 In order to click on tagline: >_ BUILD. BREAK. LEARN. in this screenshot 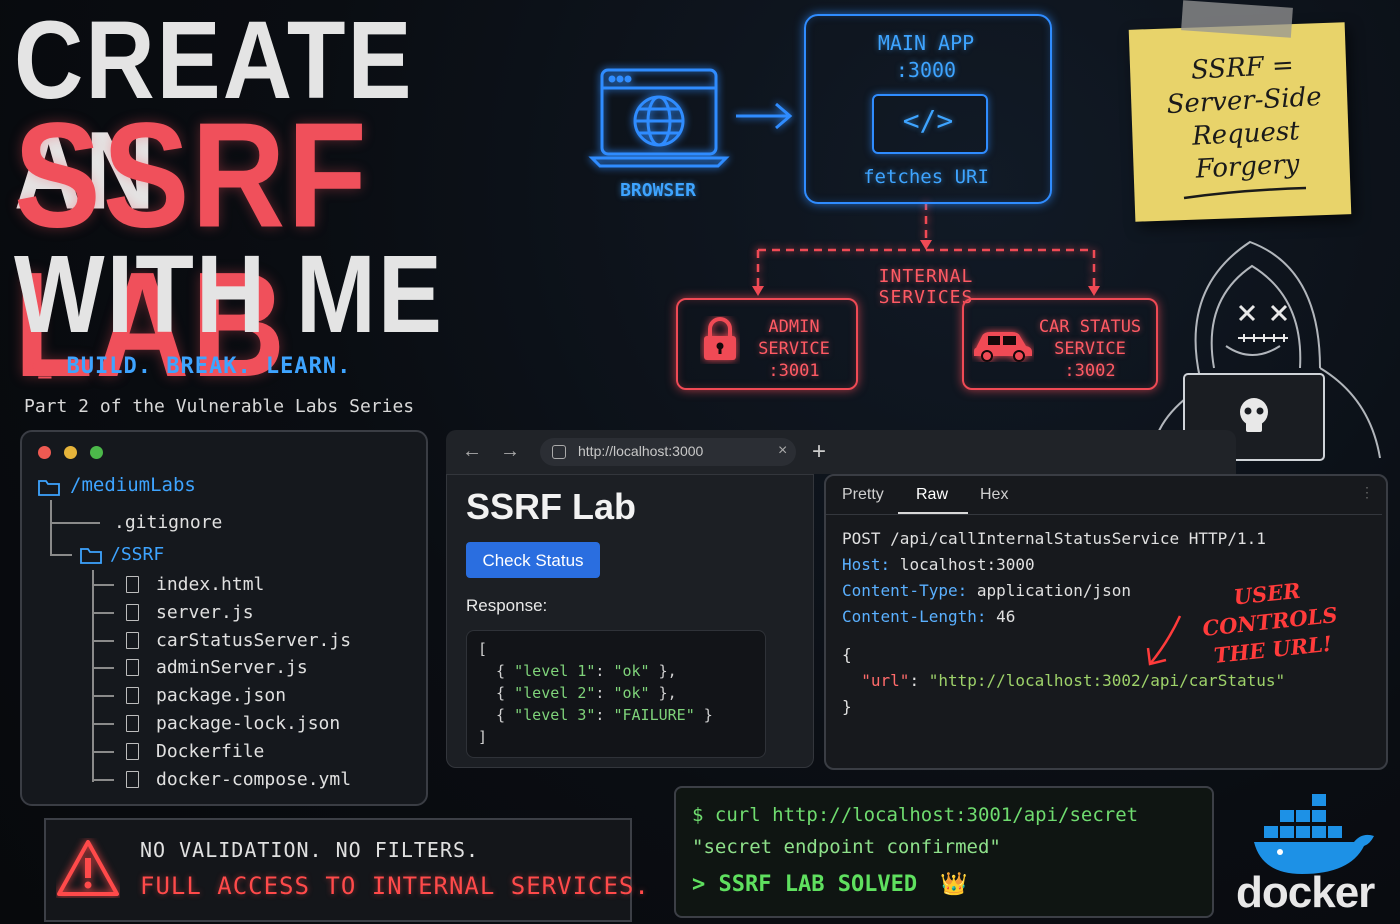, I will do `click(187, 366)`.